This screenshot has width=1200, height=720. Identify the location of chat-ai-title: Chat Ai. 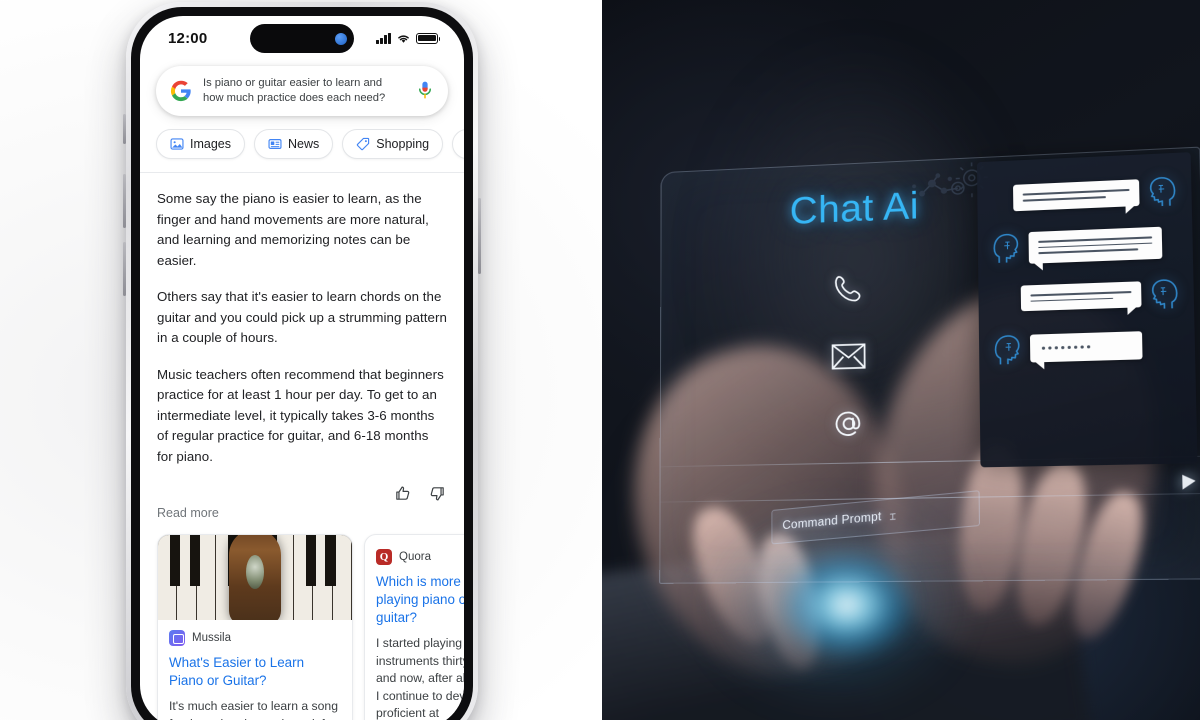
(854, 209).